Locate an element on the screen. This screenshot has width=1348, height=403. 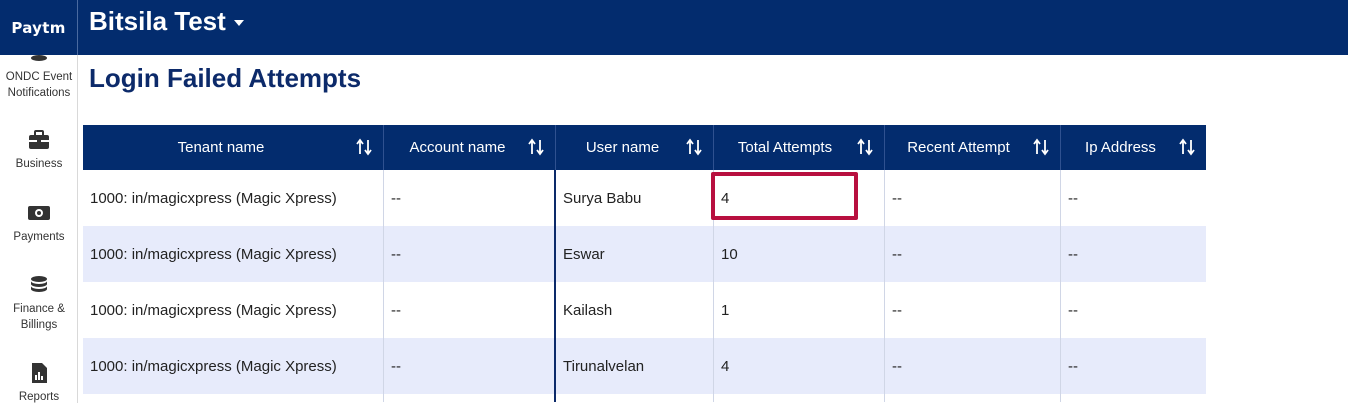
column-header-tenant-name: Tenant name is located at coordinates (233, 147).